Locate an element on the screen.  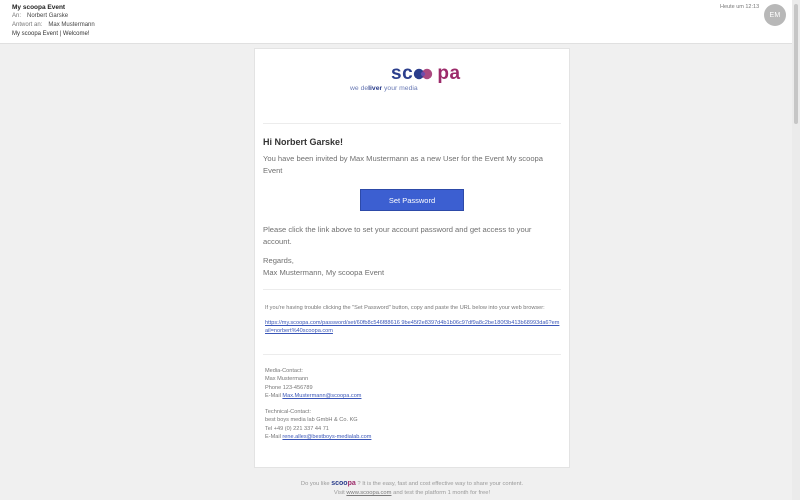
technical-contact-company: best boys media lab GmbH & Co. KG is located at coordinates (311, 420).